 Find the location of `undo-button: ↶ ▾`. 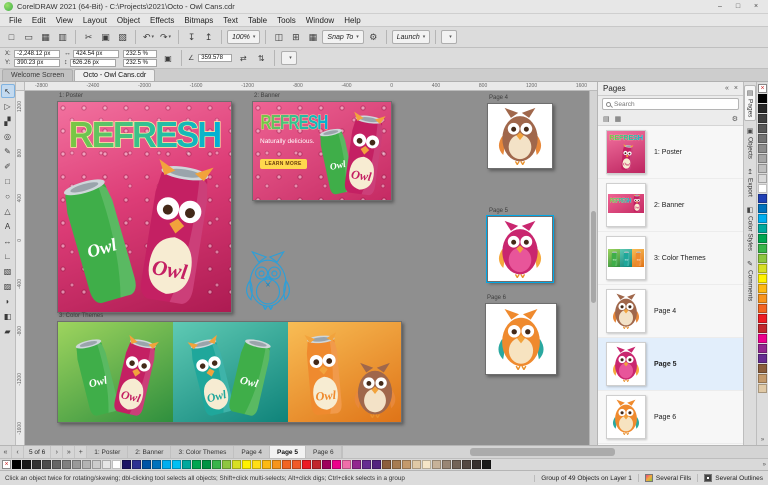

undo-button: ↶ ▾ is located at coordinates (148, 37).